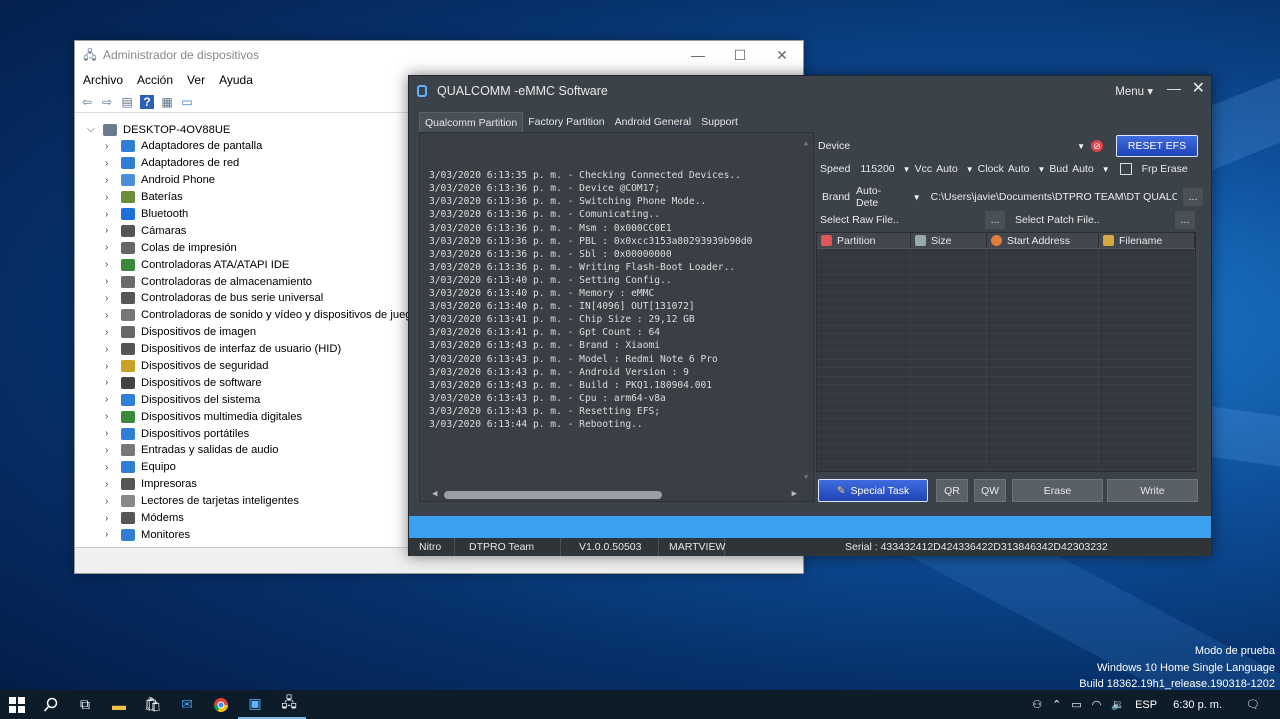  I want to click on scroll-down-icon: ▼, so click(806, 477).